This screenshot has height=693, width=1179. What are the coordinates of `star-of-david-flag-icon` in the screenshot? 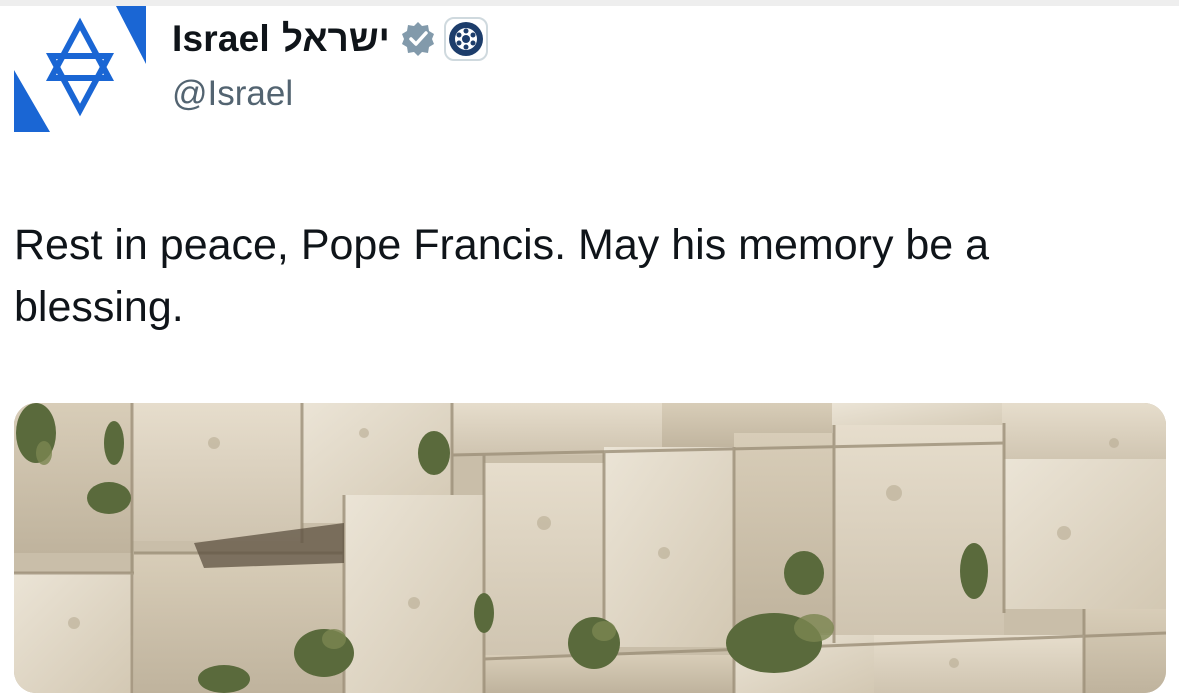 It's located at (80, 69).